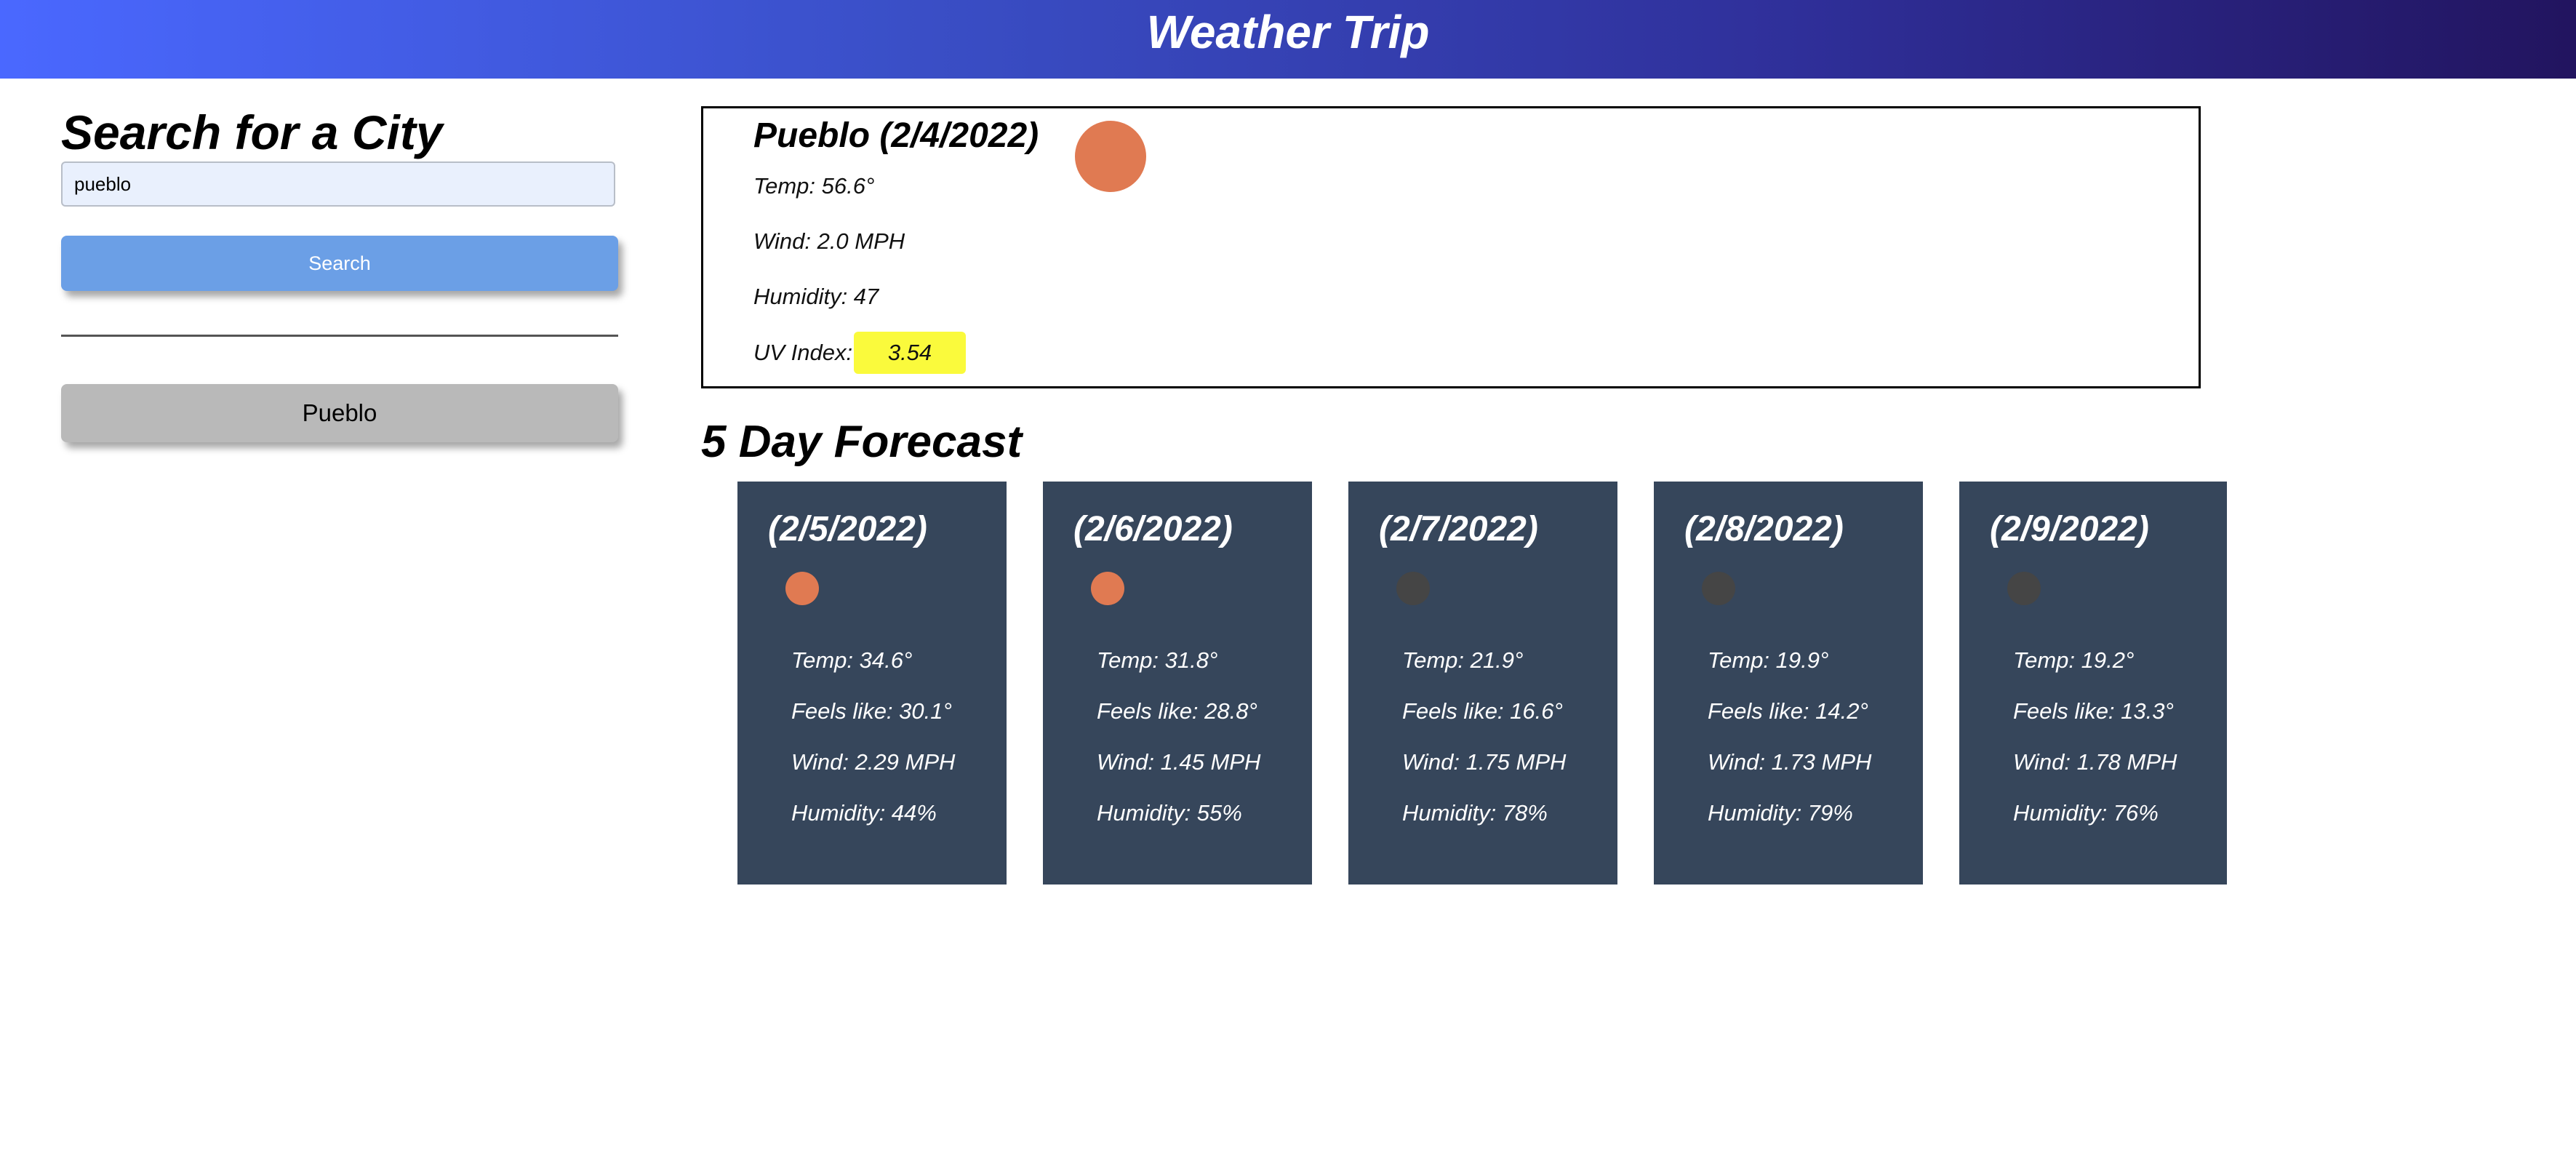 Image resolution: width=2576 pixels, height=1158 pixels. What do you see at coordinates (1463, 660) in the screenshot?
I see `forecast-temp: Temp: 21.9°` at bounding box center [1463, 660].